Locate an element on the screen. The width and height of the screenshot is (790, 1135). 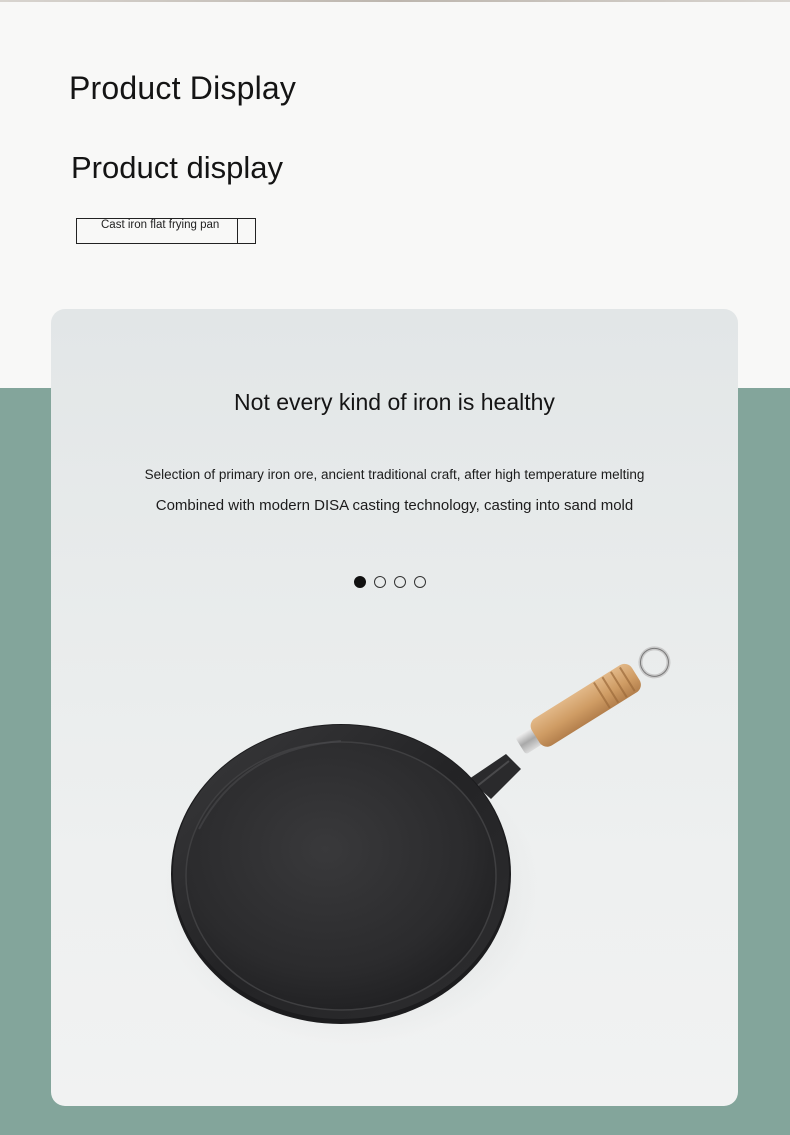
top-divider-line is located at coordinates (395, 1).